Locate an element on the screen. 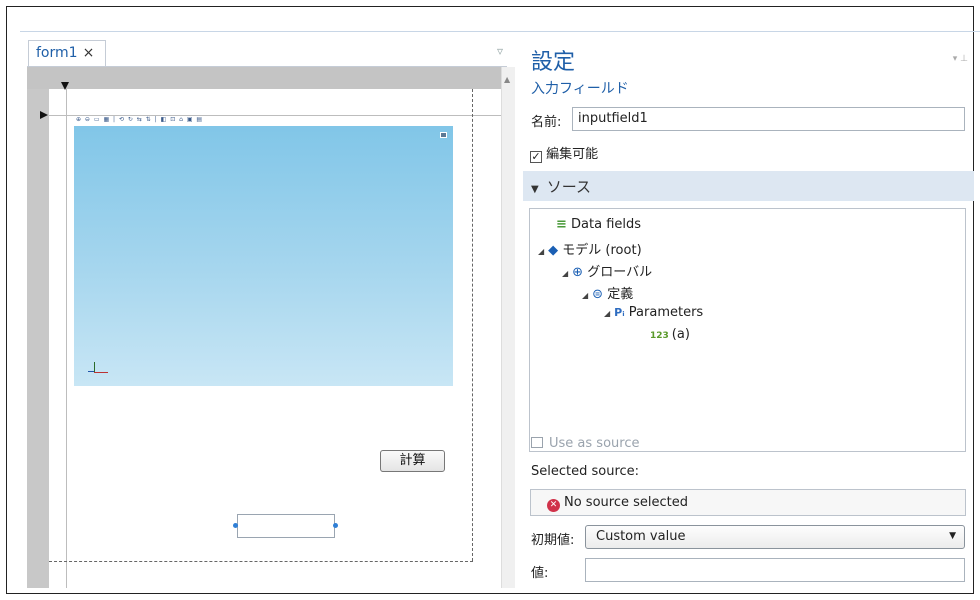  name-label: 名前: is located at coordinates (546, 122).